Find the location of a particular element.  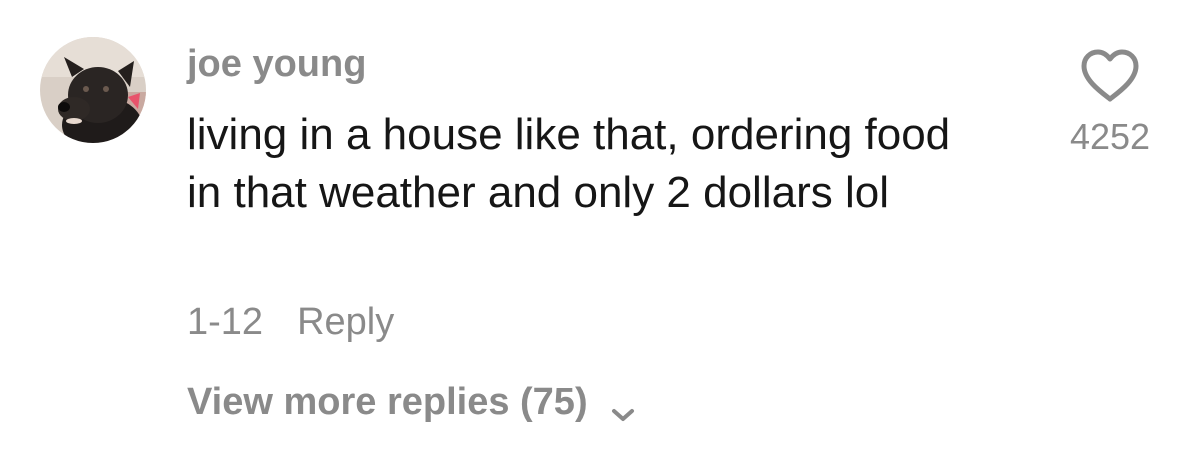

view-more-replies-label: View more replies (75) is located at coordinates (387, 401).